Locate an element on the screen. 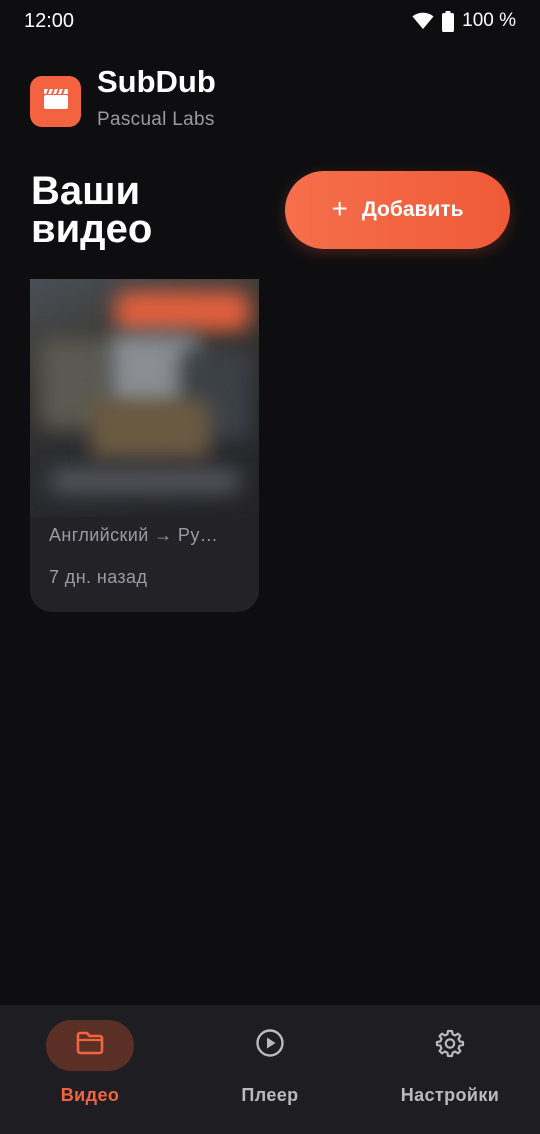 Image resolution: width=540 pixels, height=1134 pixels. video-date: 7 дн. назад is located at coordinates (98, 577).